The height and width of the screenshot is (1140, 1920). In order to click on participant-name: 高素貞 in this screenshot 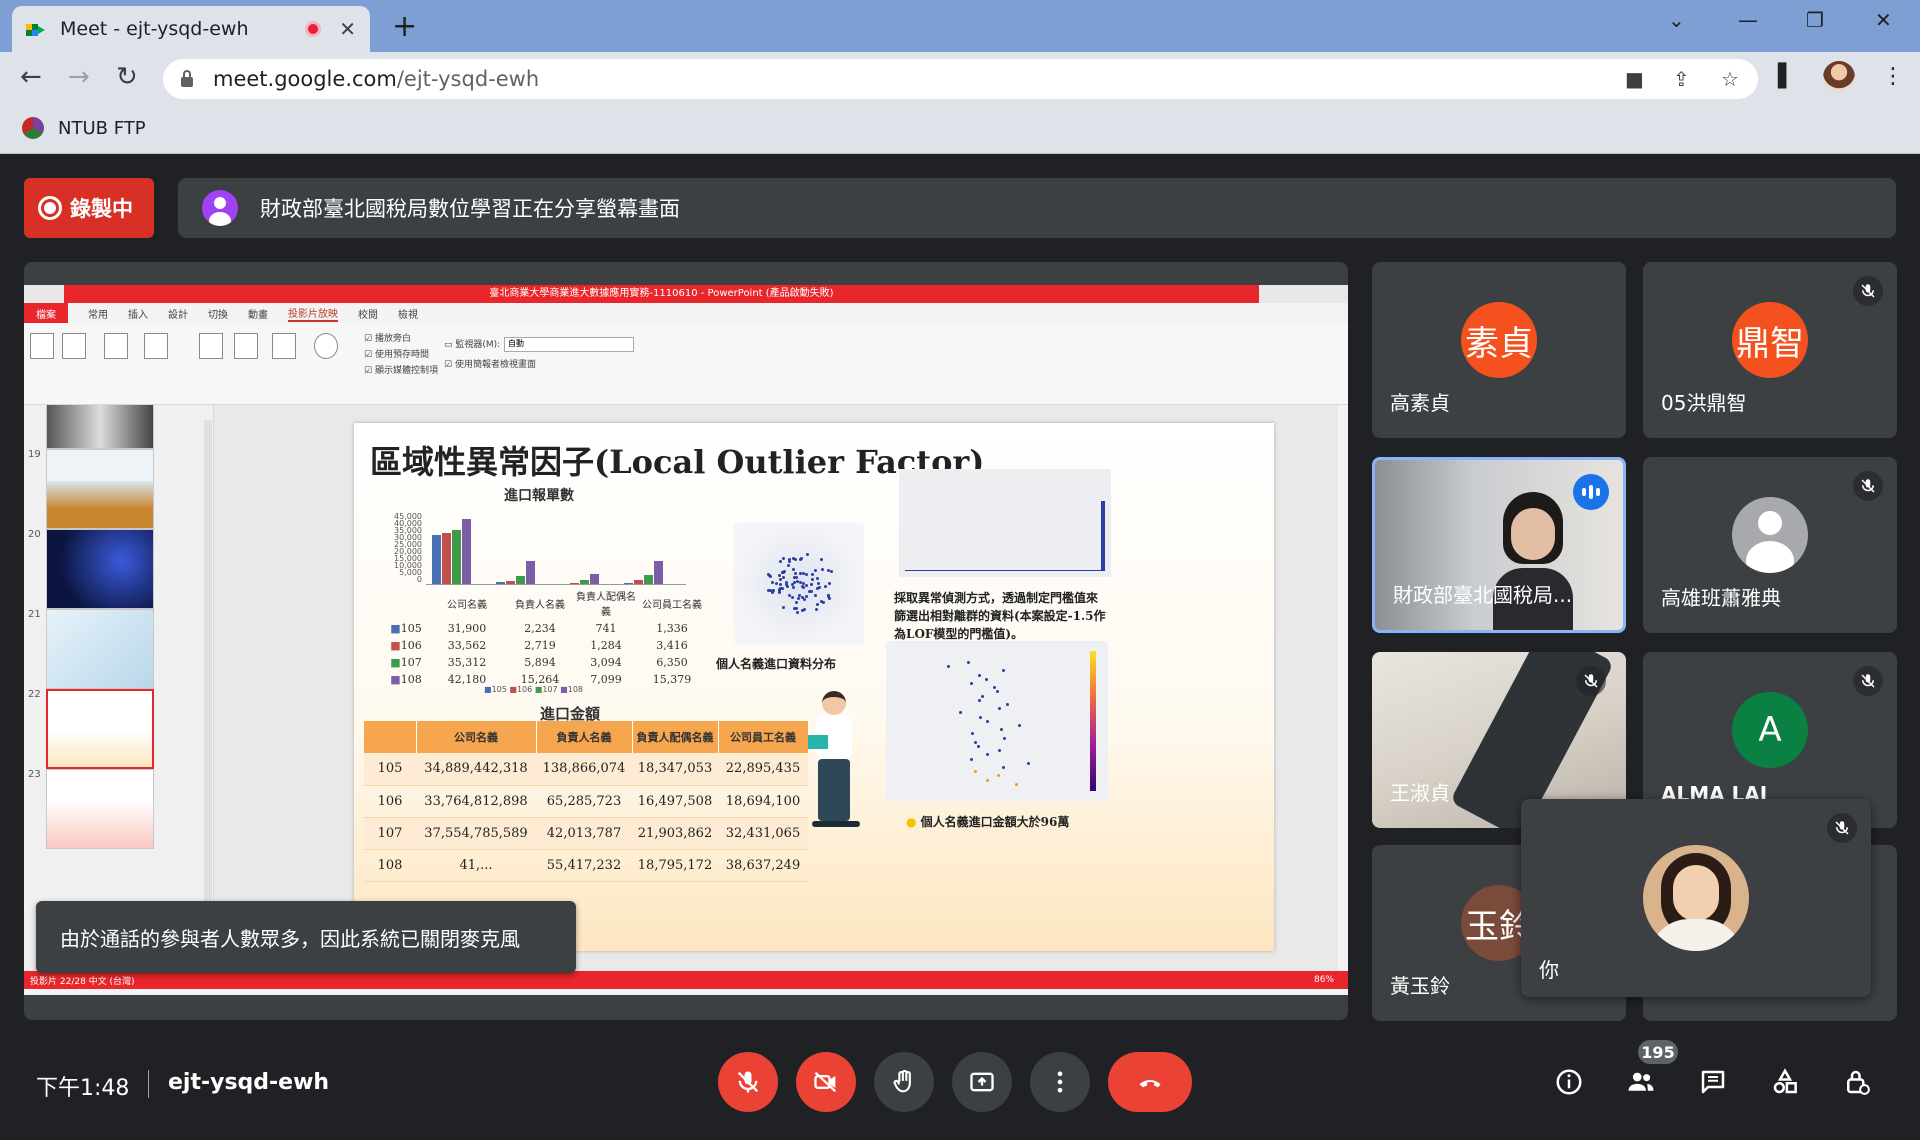, I will do `click(1420, 403)`.